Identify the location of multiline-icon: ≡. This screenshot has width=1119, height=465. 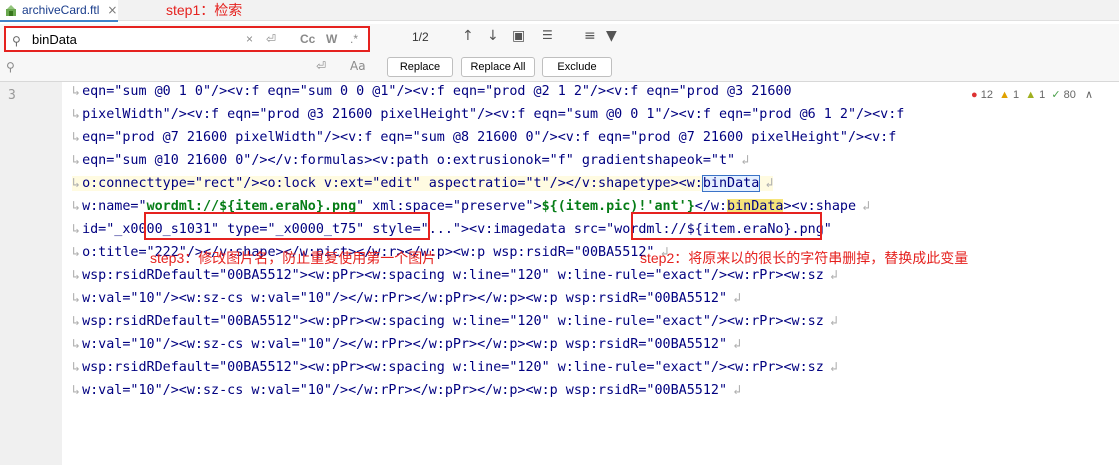
(590, 36).